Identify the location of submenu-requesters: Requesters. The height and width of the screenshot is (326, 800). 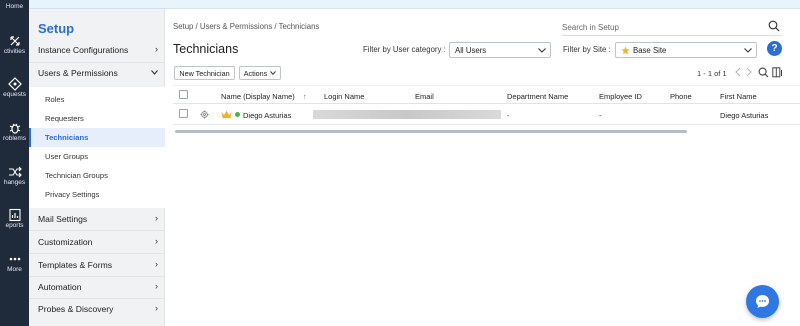
(97, 118).